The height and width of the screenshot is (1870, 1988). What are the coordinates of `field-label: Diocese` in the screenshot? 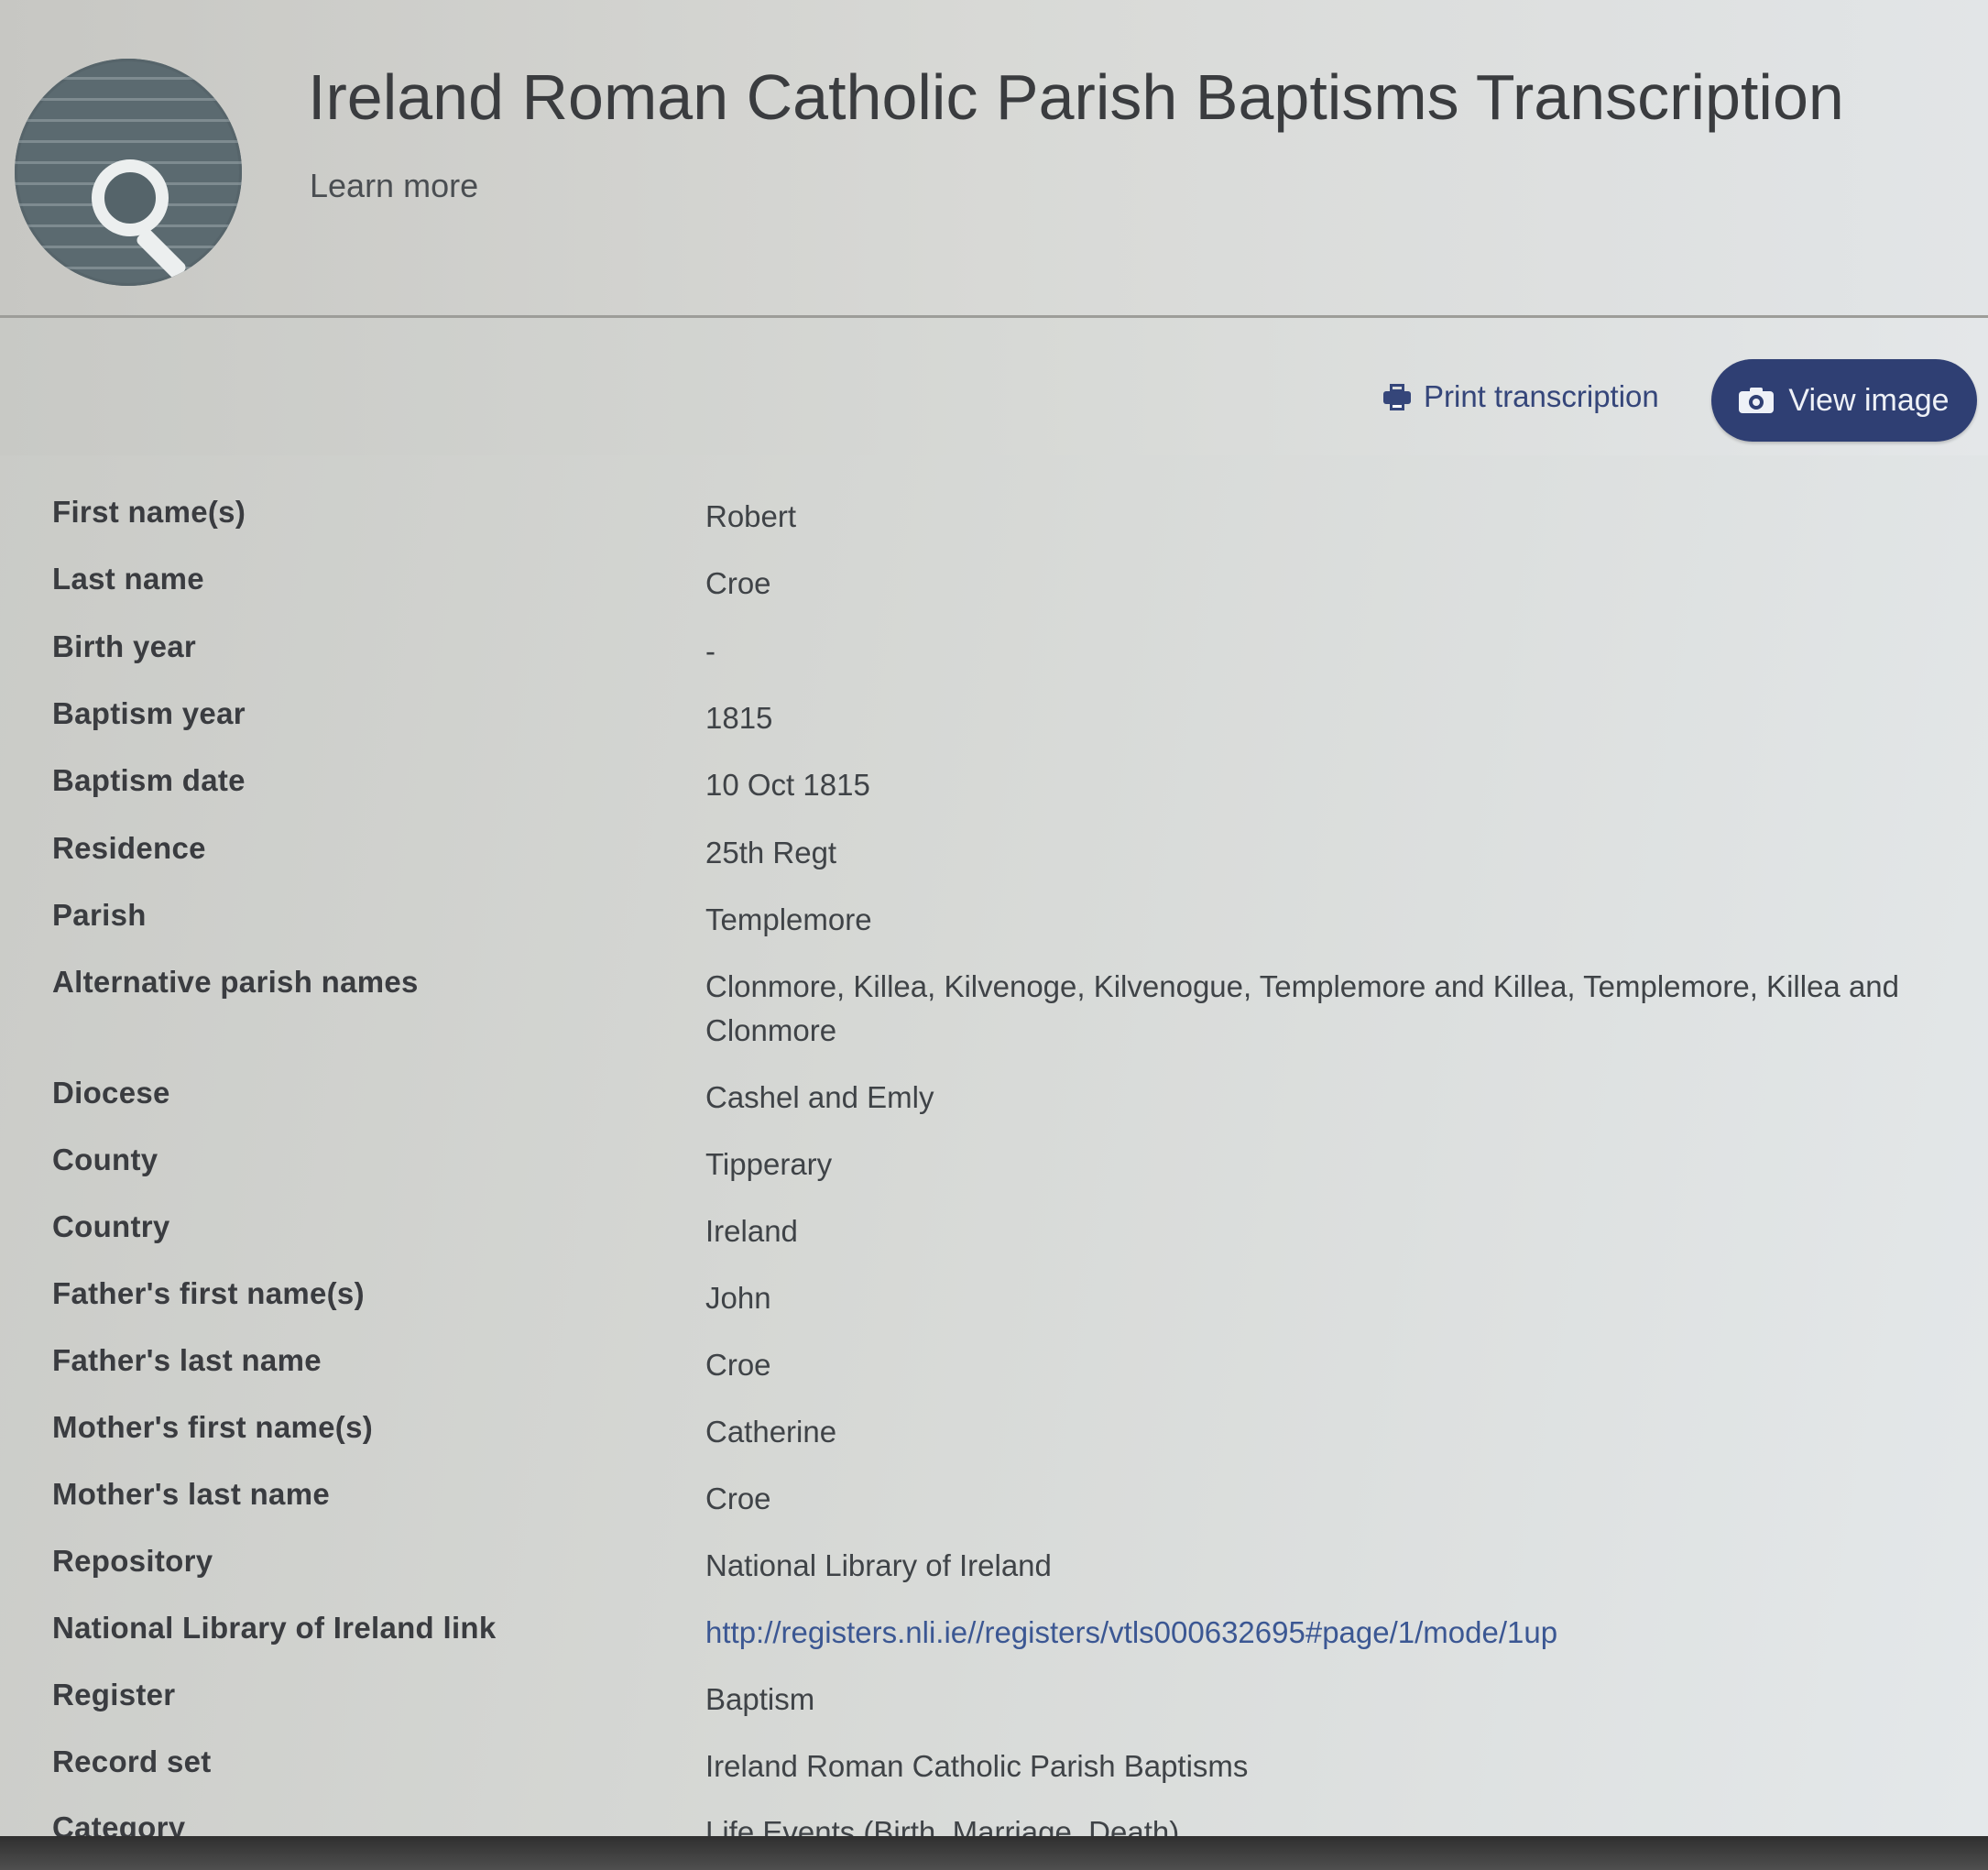 It's located at (111, 1093).